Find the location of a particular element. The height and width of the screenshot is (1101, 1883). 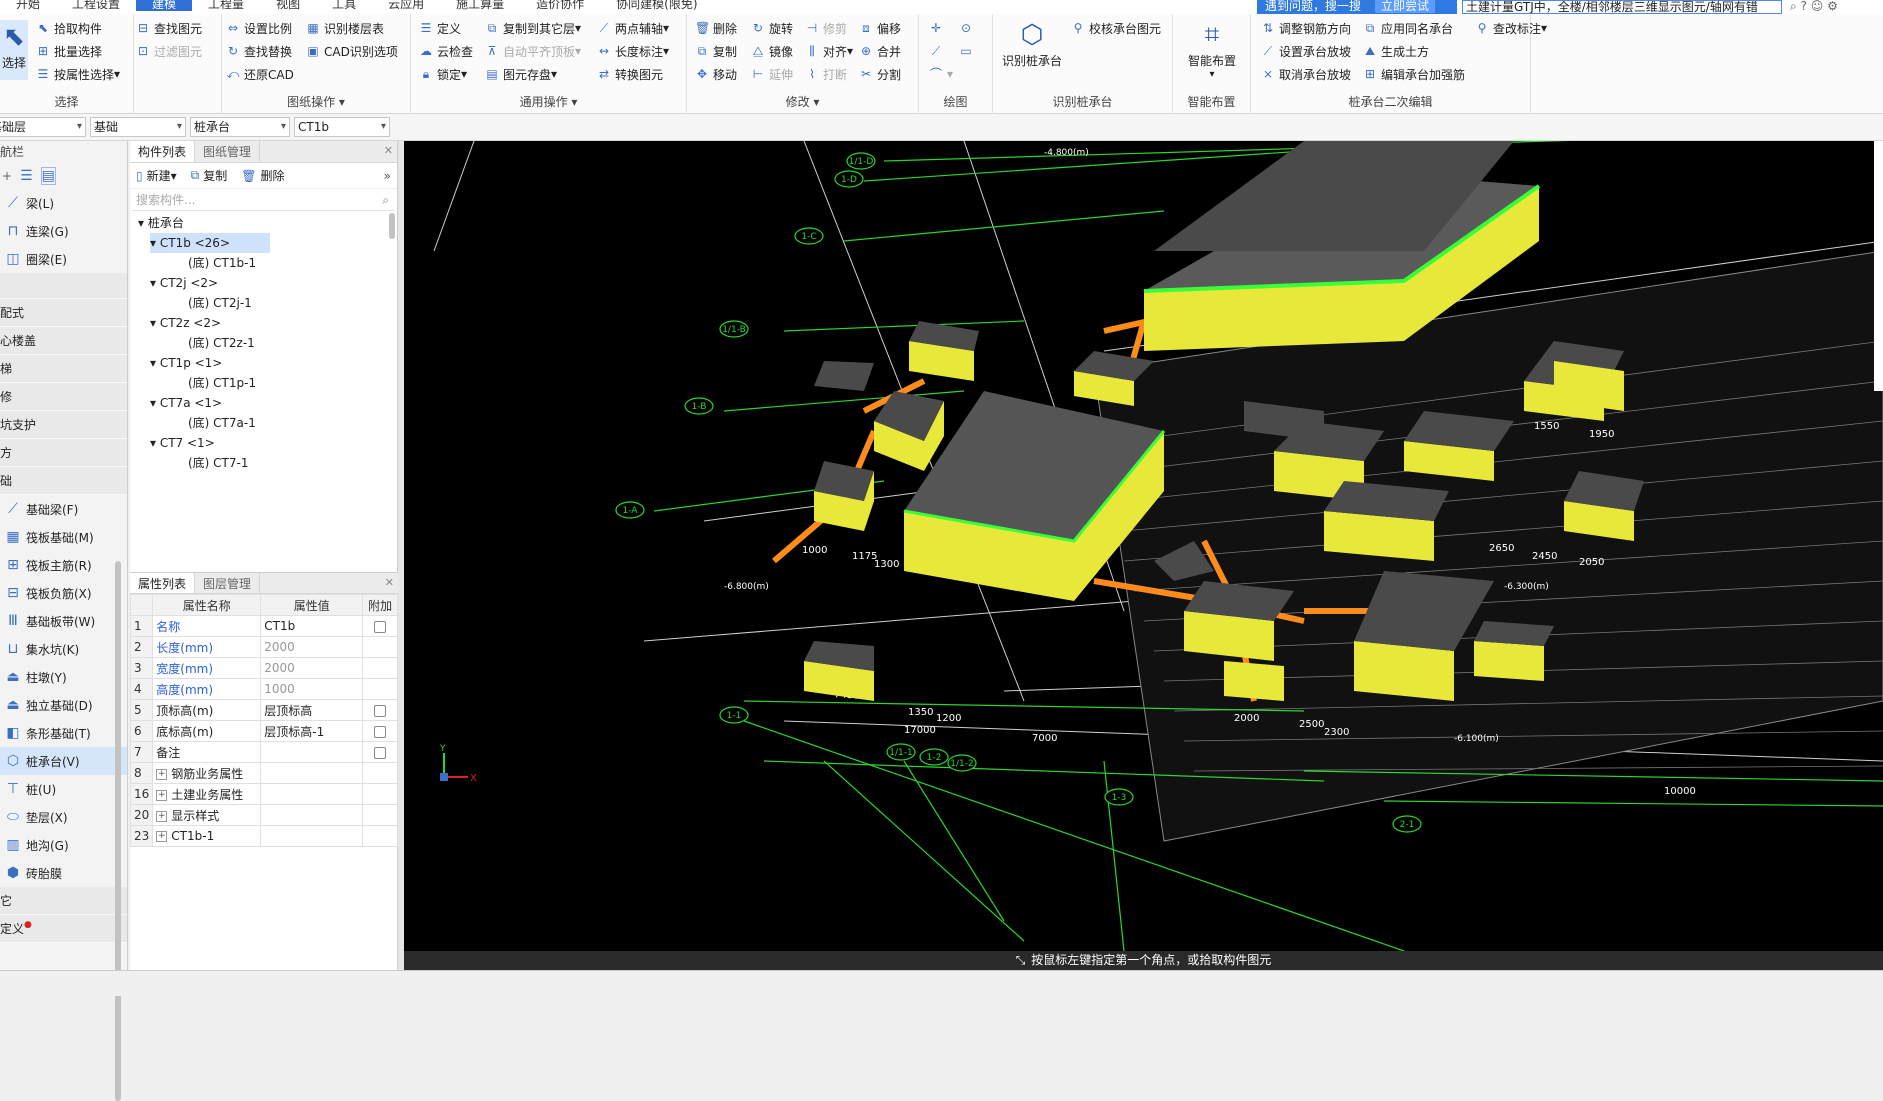

table-row: 2 长度(mm) 2000 is located at coordinates (263, 647).